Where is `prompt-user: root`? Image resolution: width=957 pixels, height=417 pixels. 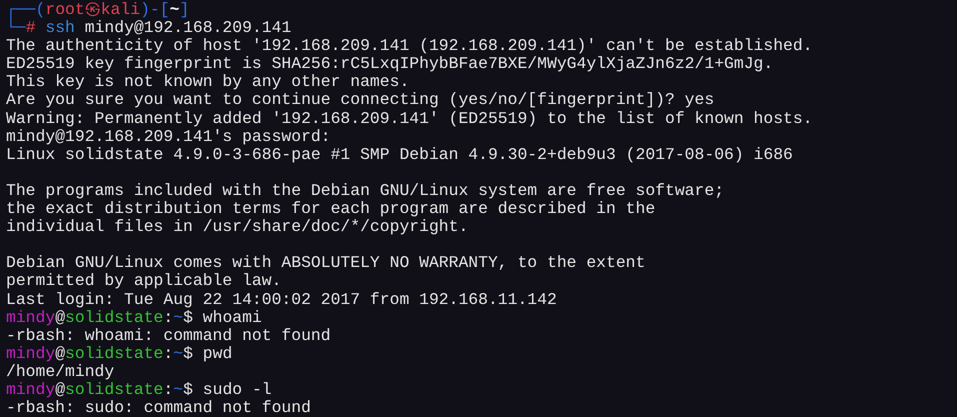
prompt-user: root is located at coordinates (65, 9).